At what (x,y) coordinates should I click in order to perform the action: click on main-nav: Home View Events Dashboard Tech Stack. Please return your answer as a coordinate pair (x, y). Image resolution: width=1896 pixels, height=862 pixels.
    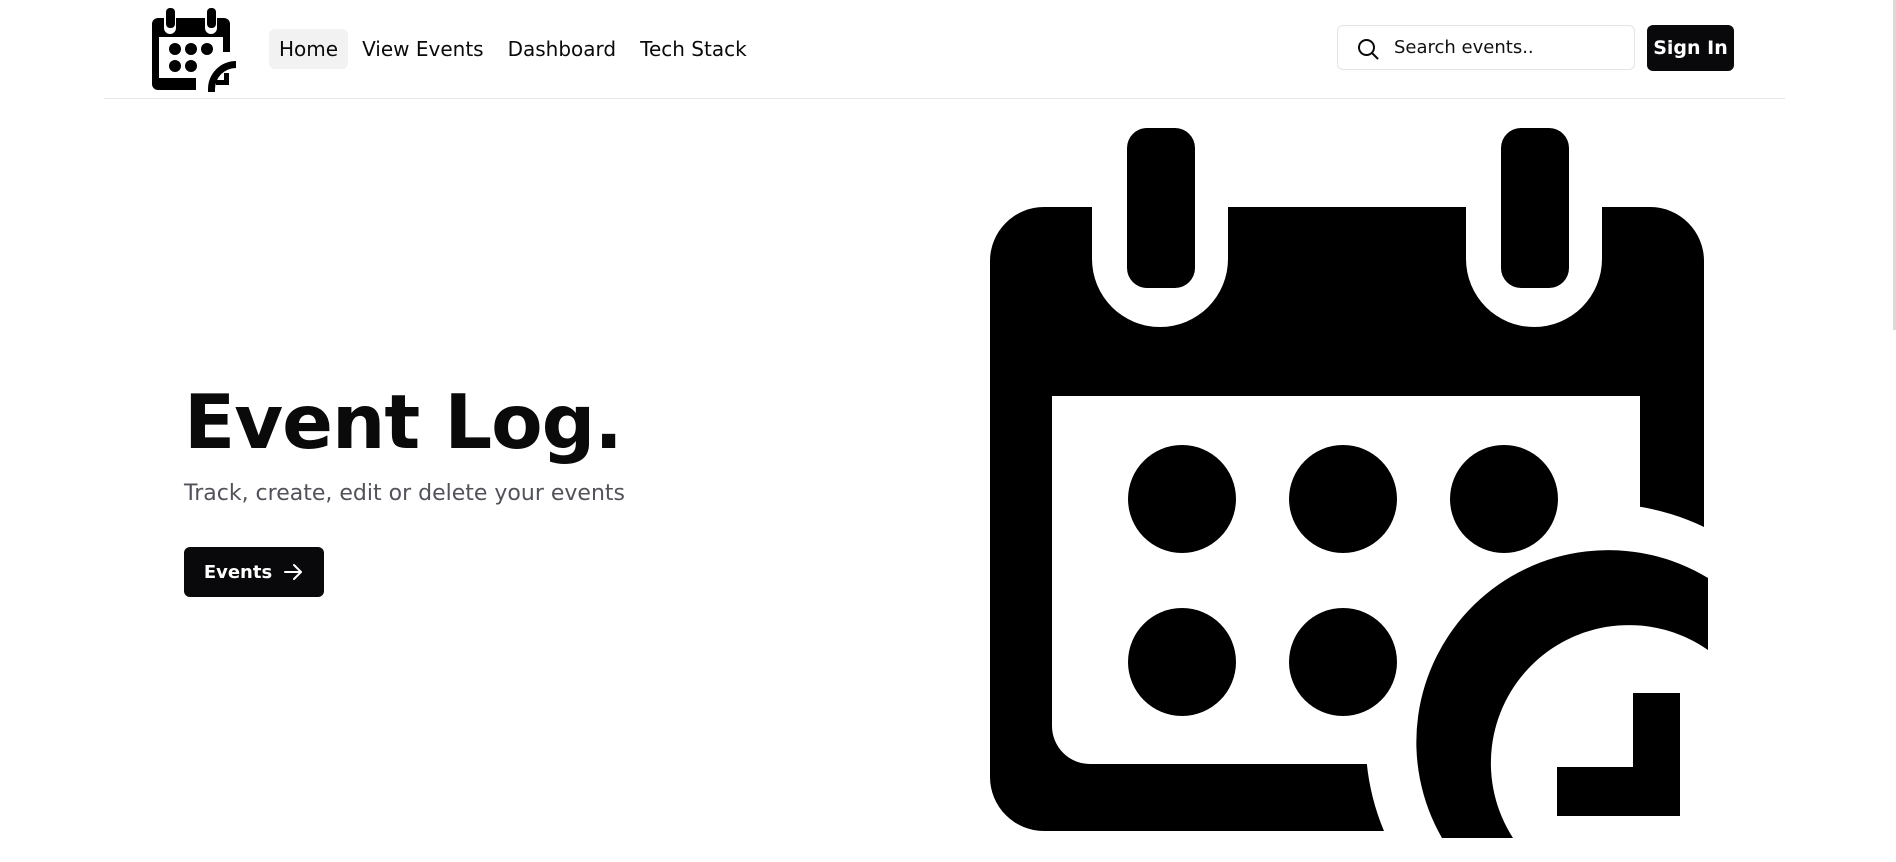
    Looking at the image, I should click on (513, 49).